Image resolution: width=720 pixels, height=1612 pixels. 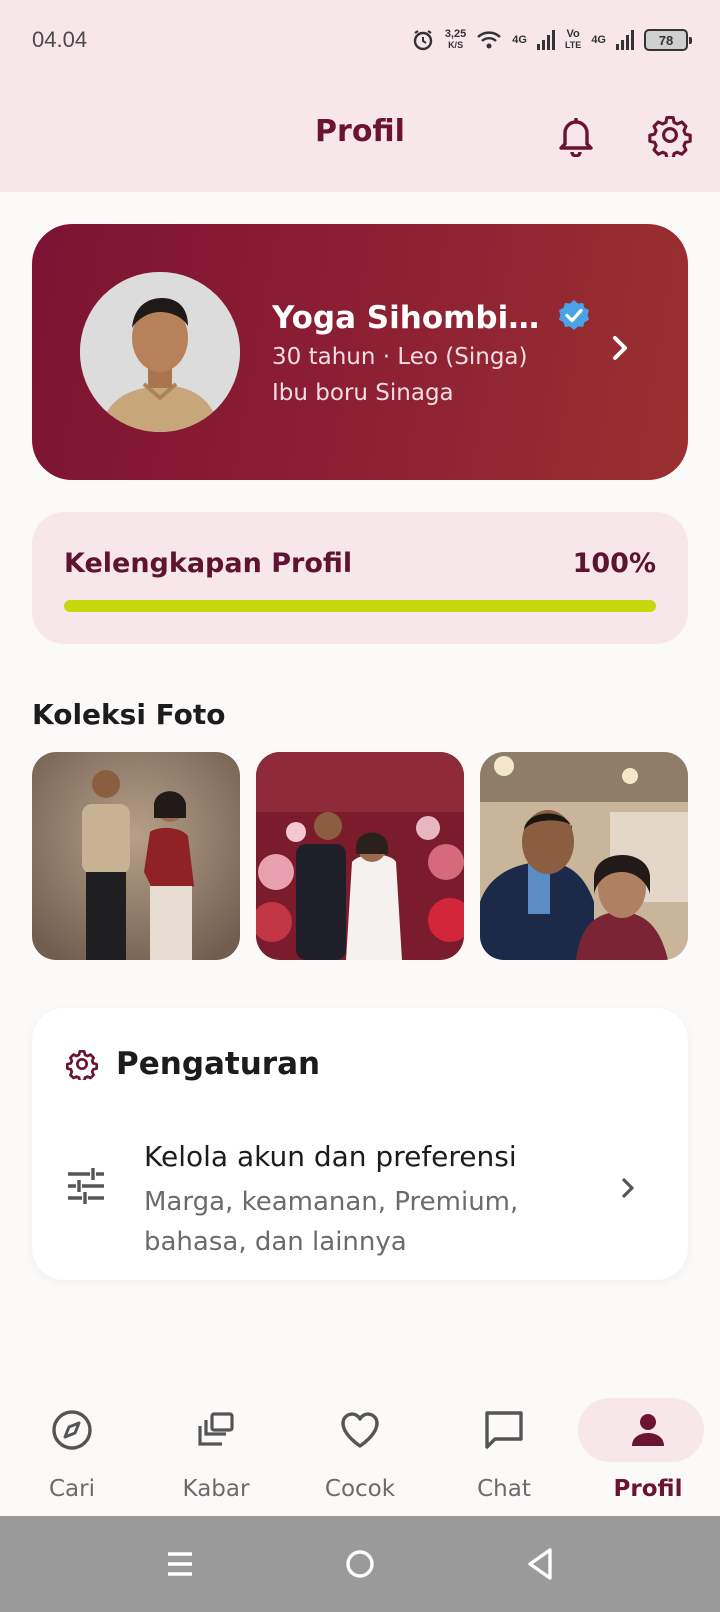 What do you see at coordinates (489, 40) in the screenshot?
I see `wifi-icon` at bounding box center [489, 40].